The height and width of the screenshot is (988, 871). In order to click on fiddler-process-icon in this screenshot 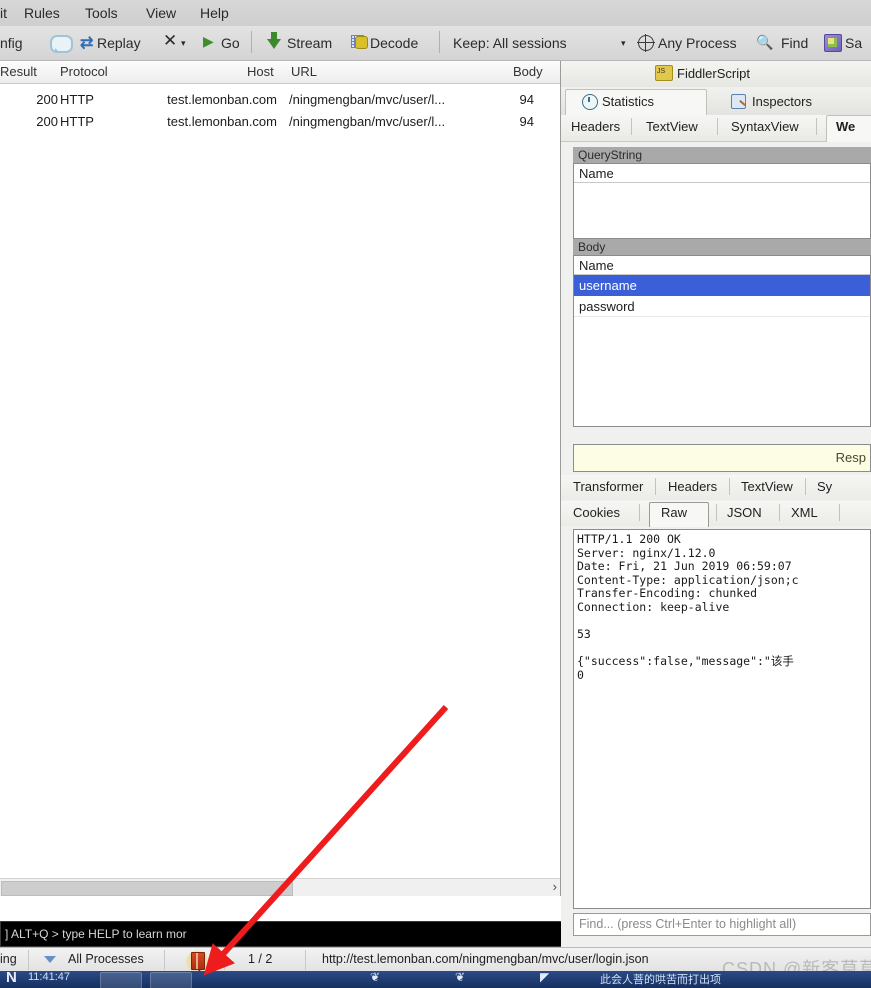, I will do `click(197, 960)`.